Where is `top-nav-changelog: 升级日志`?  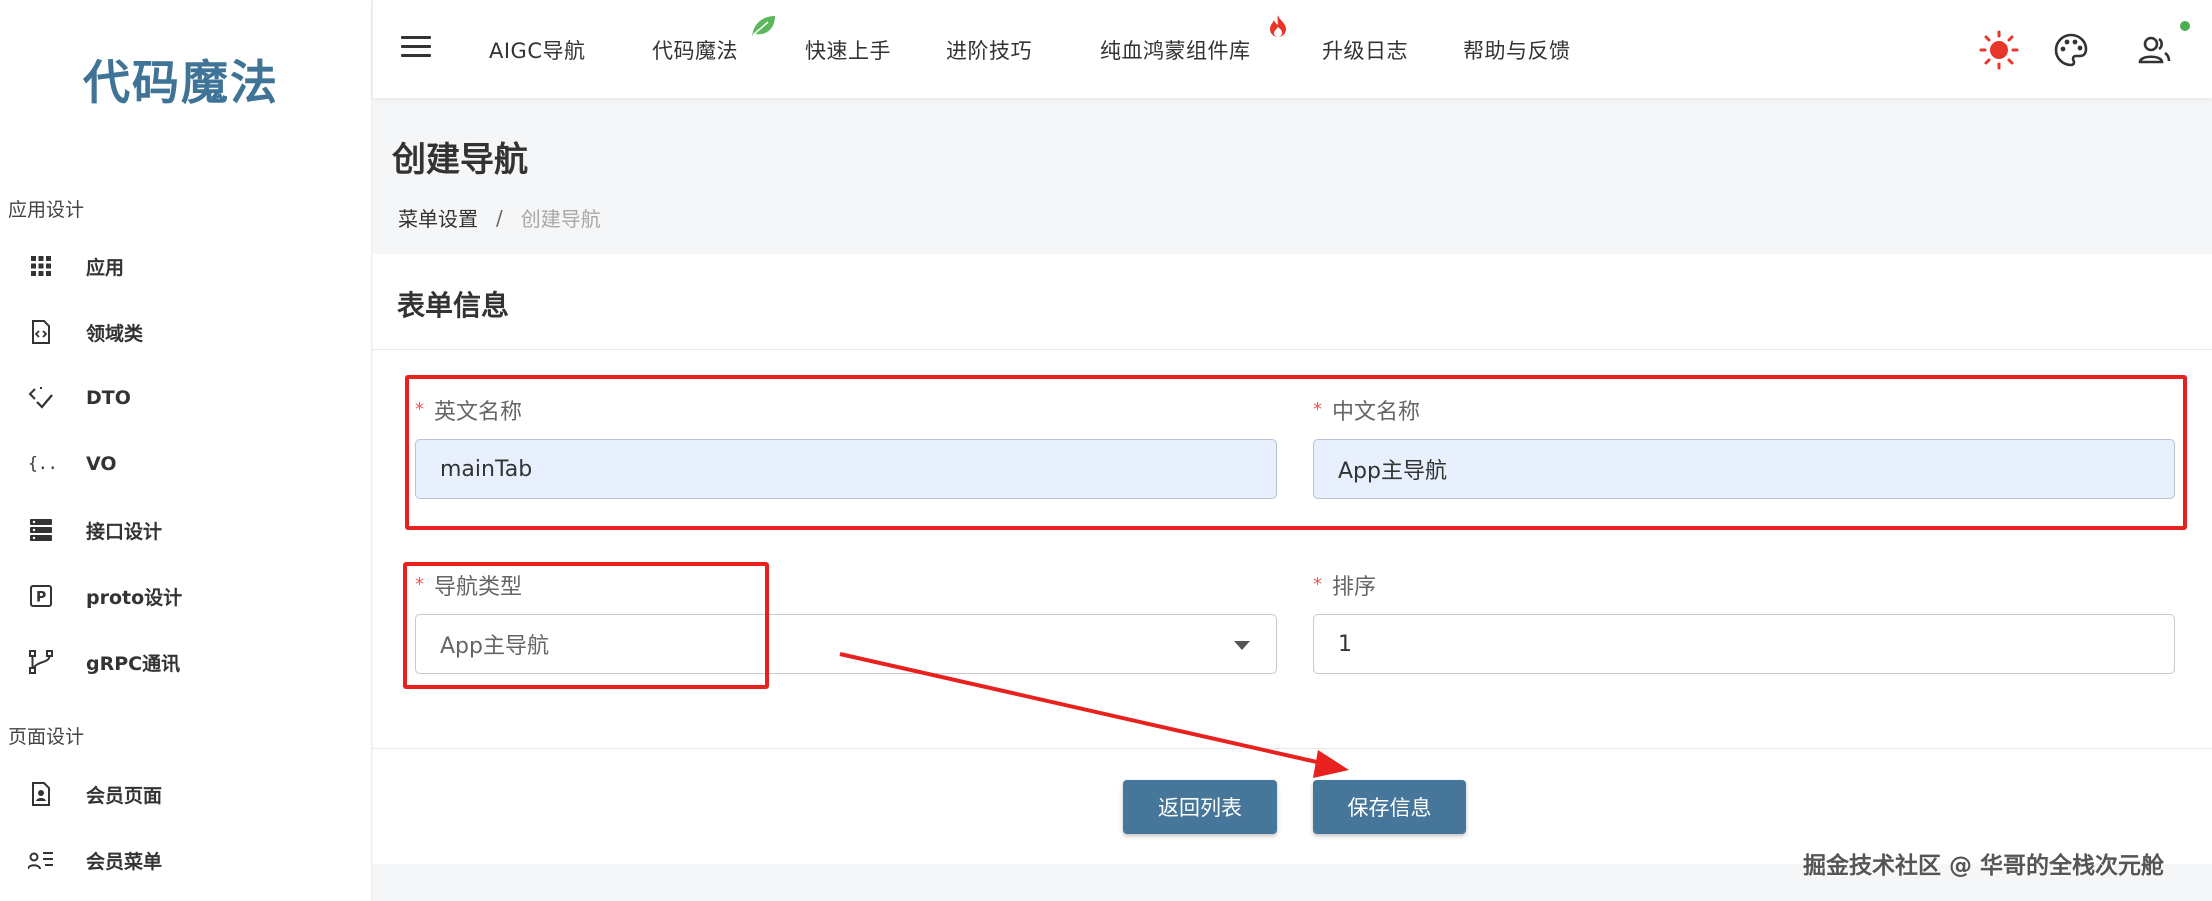 top-nav-changelog: 升级日志 is located at coordinates (1365, 50).